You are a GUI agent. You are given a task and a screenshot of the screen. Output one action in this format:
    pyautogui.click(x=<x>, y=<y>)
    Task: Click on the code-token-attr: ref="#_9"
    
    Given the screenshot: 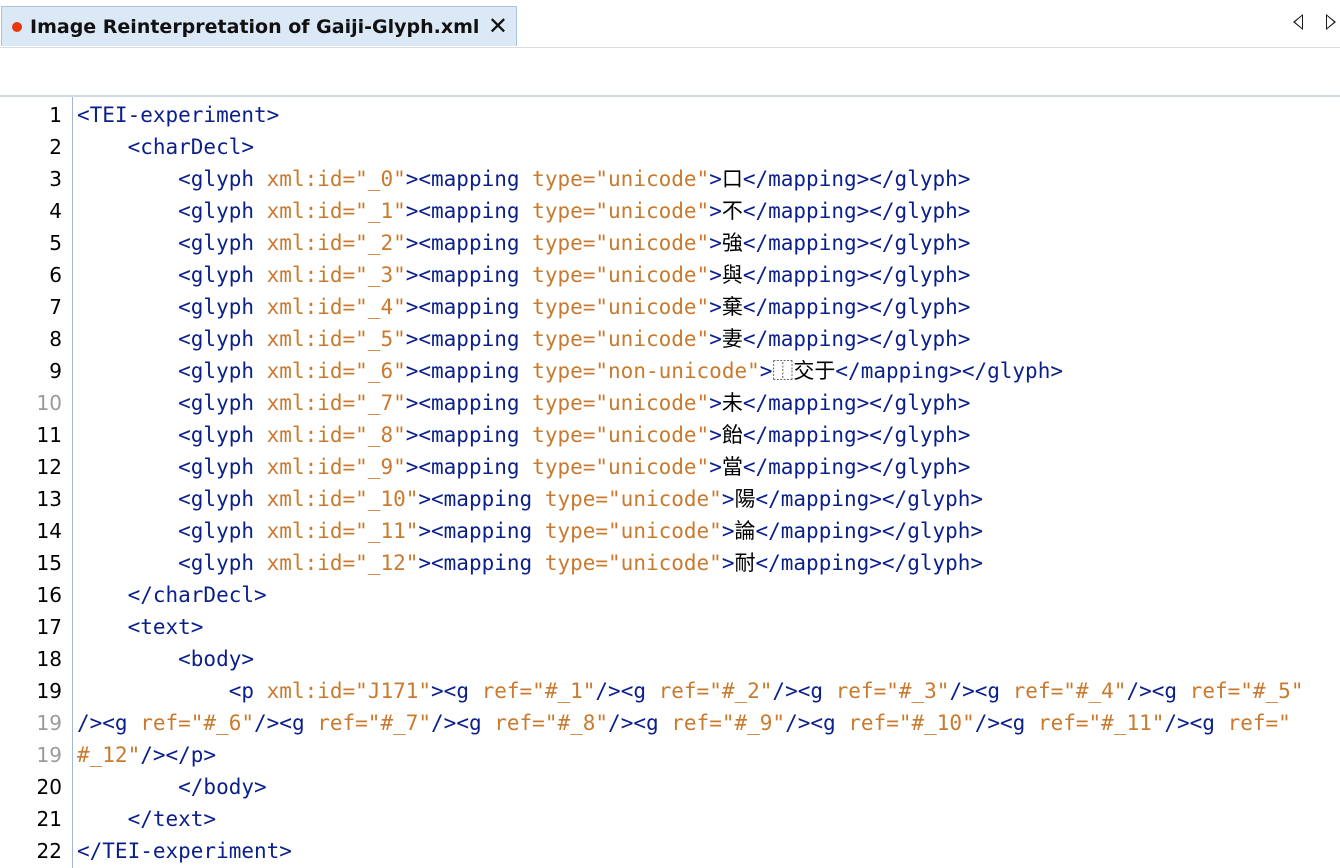 What is the action you would take?
    pyautogui.click(x=728, y=723)
    